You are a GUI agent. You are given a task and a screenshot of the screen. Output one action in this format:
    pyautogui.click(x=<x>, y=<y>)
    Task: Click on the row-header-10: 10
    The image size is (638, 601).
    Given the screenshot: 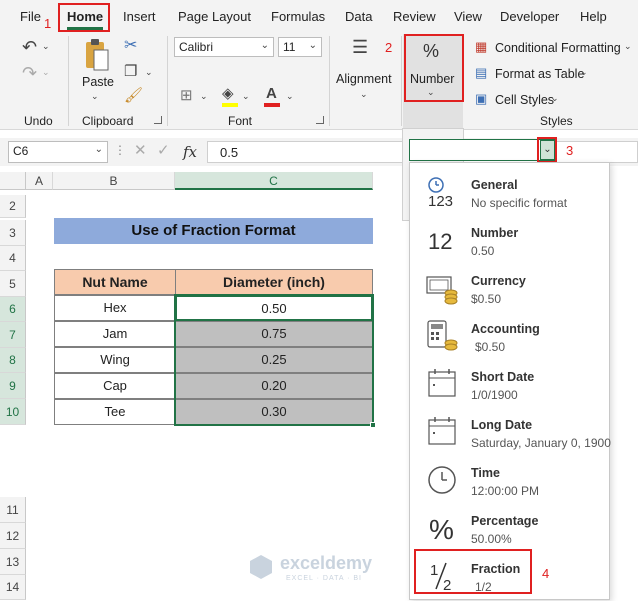 What is the action you would take?
    pyautogui.click(x=13, y=412)
    